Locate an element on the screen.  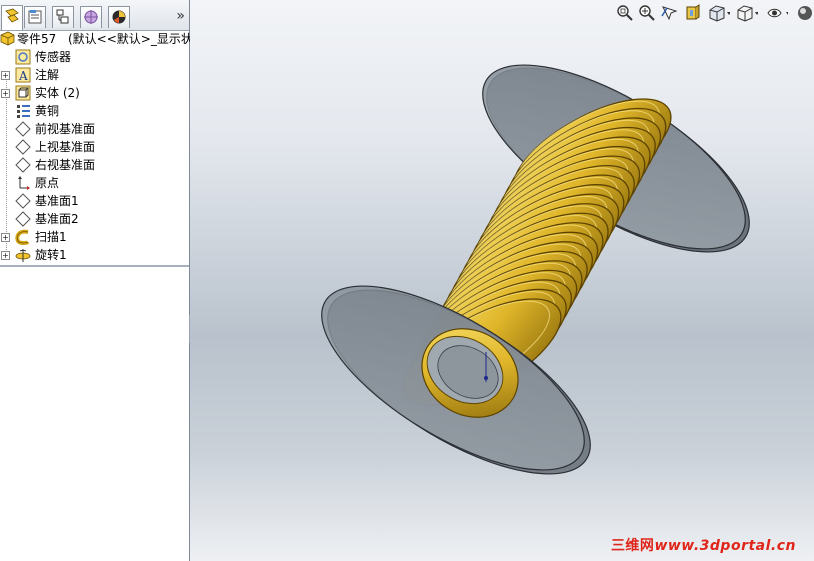
tree-item-label: 注解 is located at coordinates (47, 75).